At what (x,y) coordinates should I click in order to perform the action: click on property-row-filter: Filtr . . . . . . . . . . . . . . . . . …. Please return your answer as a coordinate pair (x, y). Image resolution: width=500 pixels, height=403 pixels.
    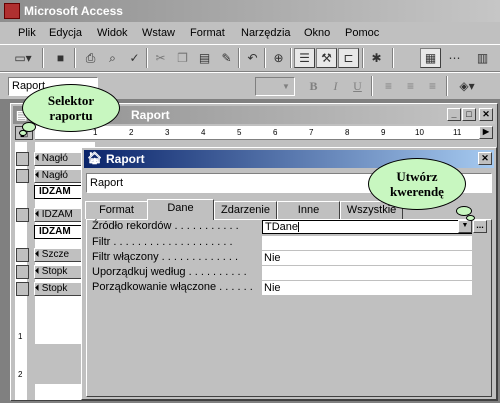
    Looking at the image, I should click on (282, 243).